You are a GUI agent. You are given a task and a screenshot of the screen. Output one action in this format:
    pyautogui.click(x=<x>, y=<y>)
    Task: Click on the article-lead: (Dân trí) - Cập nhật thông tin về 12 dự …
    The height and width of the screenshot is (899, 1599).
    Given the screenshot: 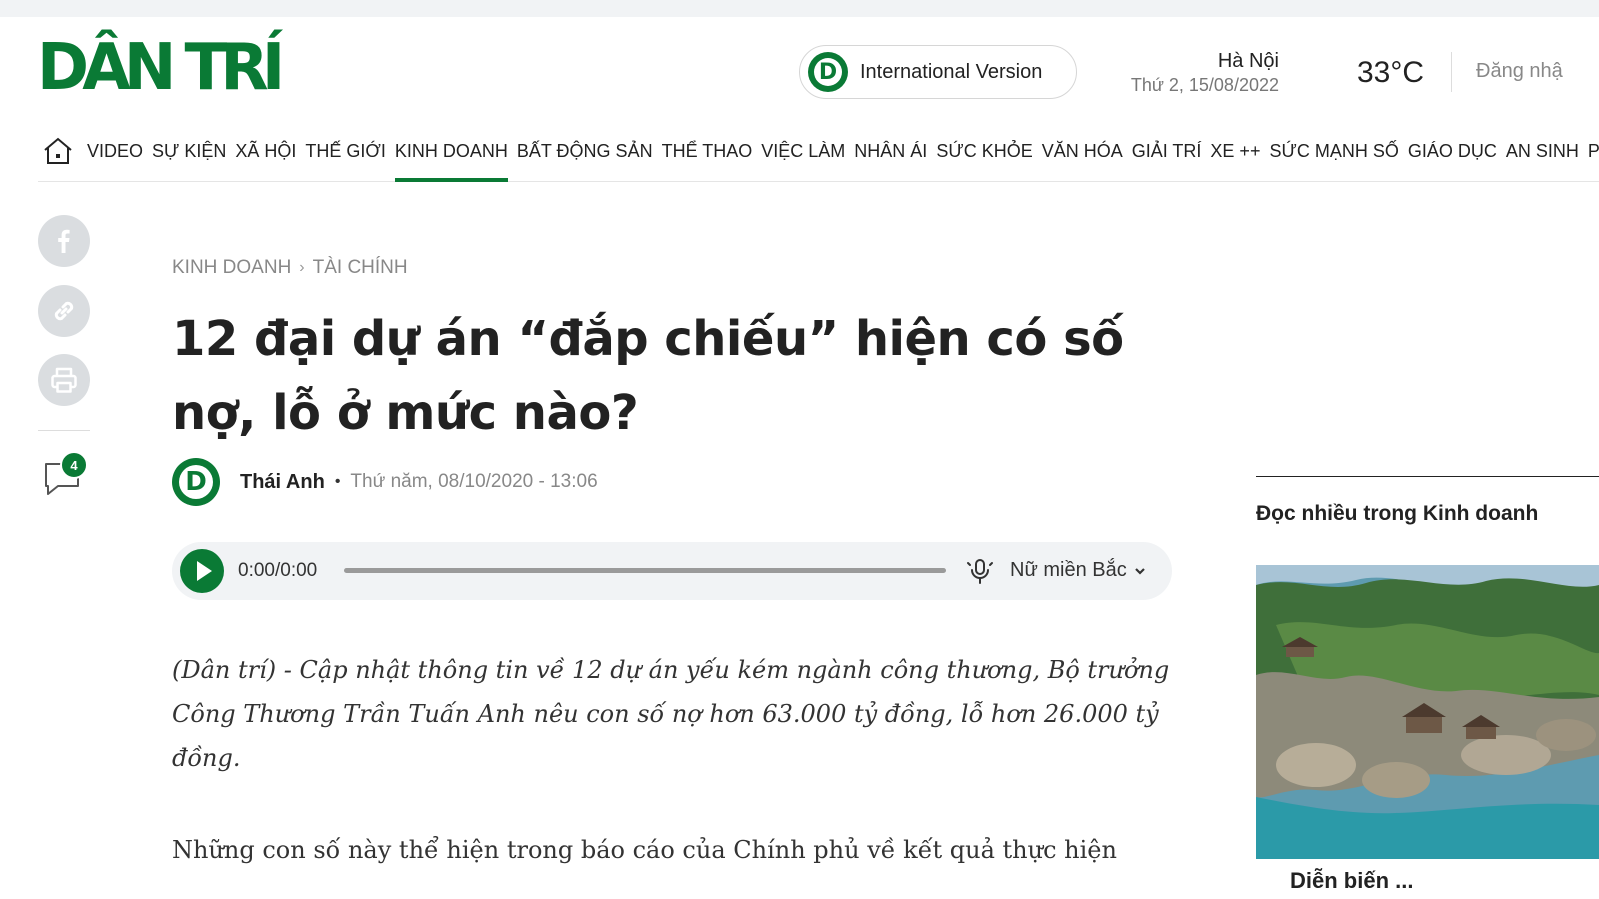 What is the action you would take?
    pyautogui.click(x=671, y=714)
    